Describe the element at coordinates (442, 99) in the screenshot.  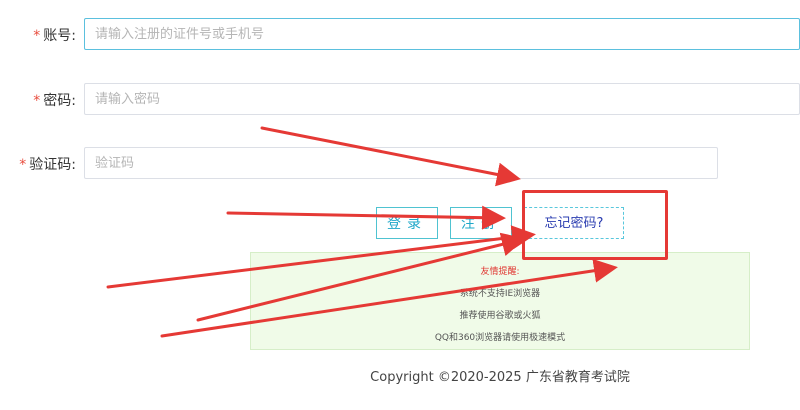
I see `password-input` at that location.